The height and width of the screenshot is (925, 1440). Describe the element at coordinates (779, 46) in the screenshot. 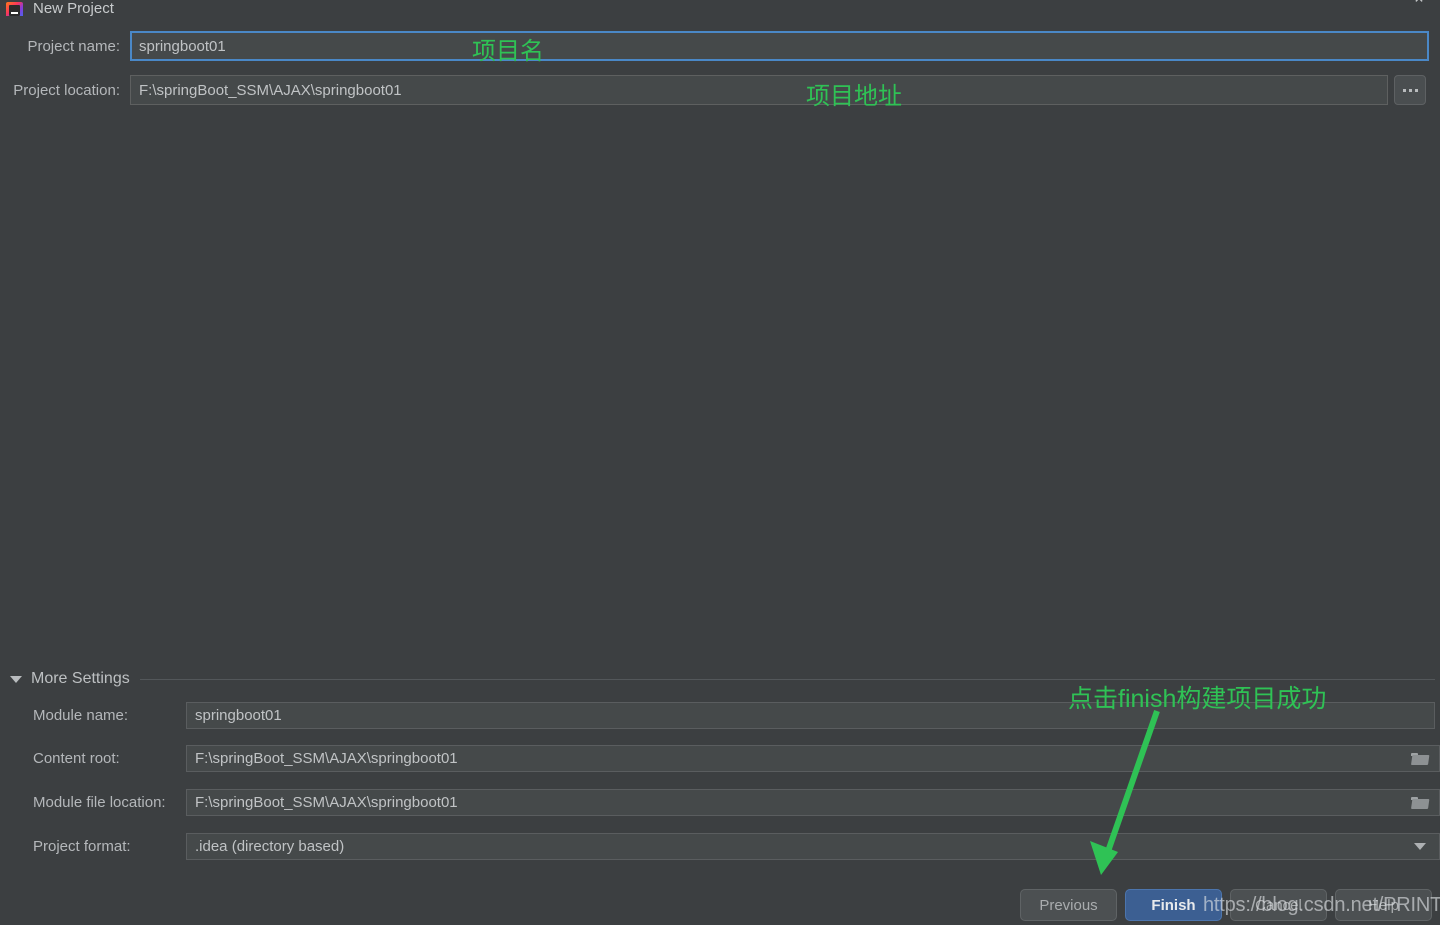

I see `project-name-input` at that location.